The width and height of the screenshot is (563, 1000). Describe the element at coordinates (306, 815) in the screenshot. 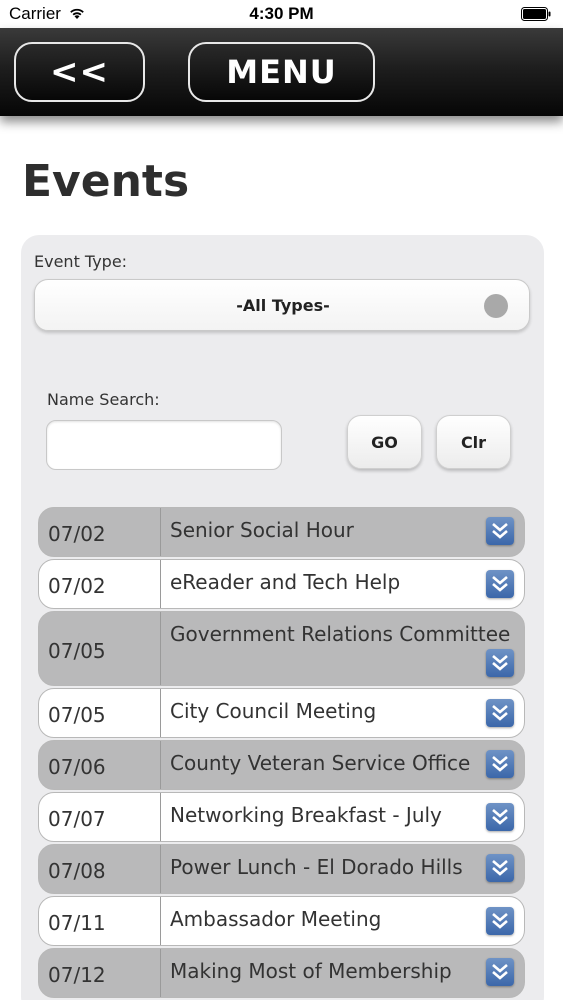

I see `event-name: Networking Breakfast - July` at that location.